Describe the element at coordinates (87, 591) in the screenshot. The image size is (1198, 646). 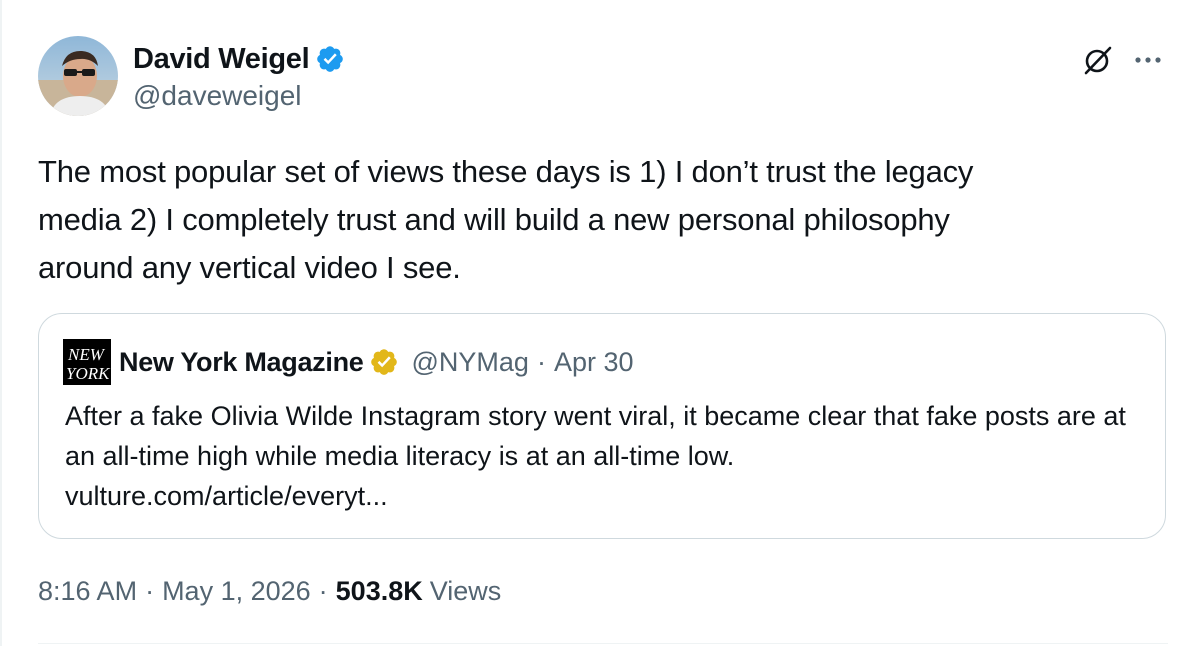
I see `tweet-time: 8:16 AM` at that location.